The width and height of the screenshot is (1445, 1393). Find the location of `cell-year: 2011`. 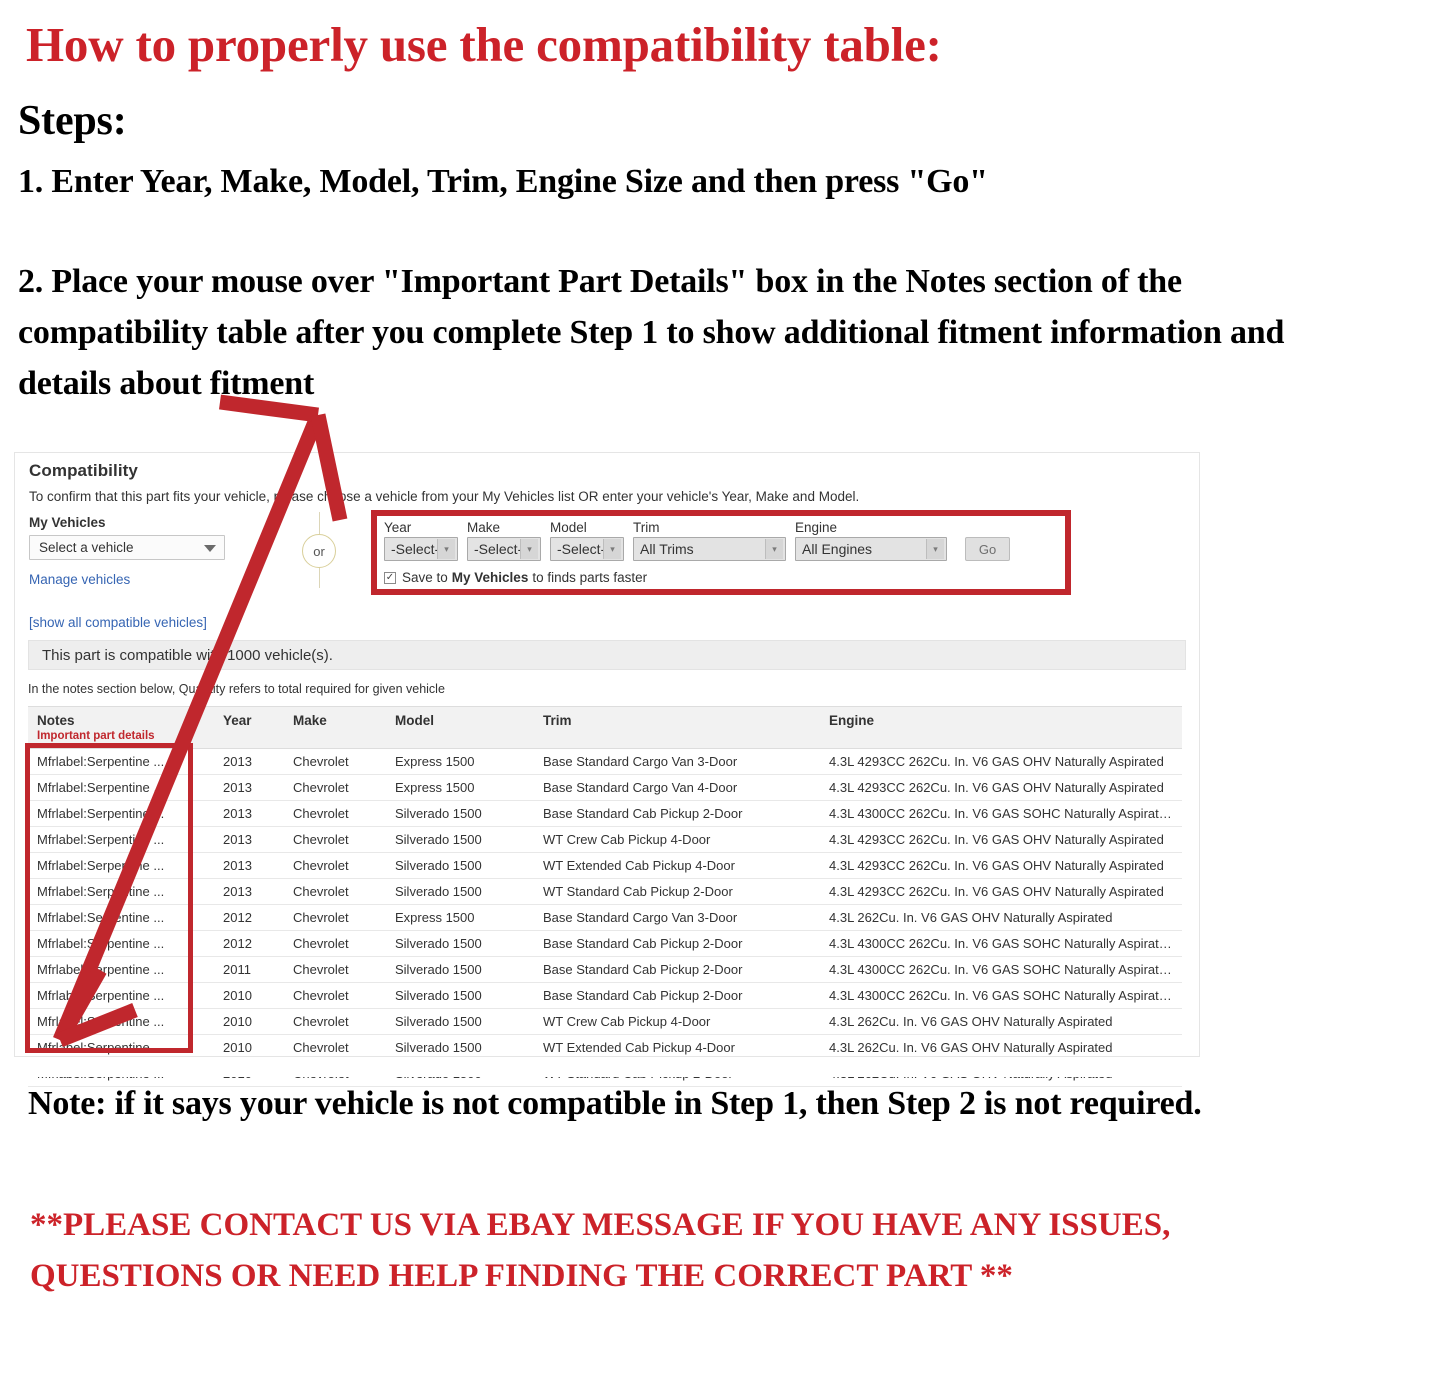

cell-year: 2011 is located at coordinates (249, 969).